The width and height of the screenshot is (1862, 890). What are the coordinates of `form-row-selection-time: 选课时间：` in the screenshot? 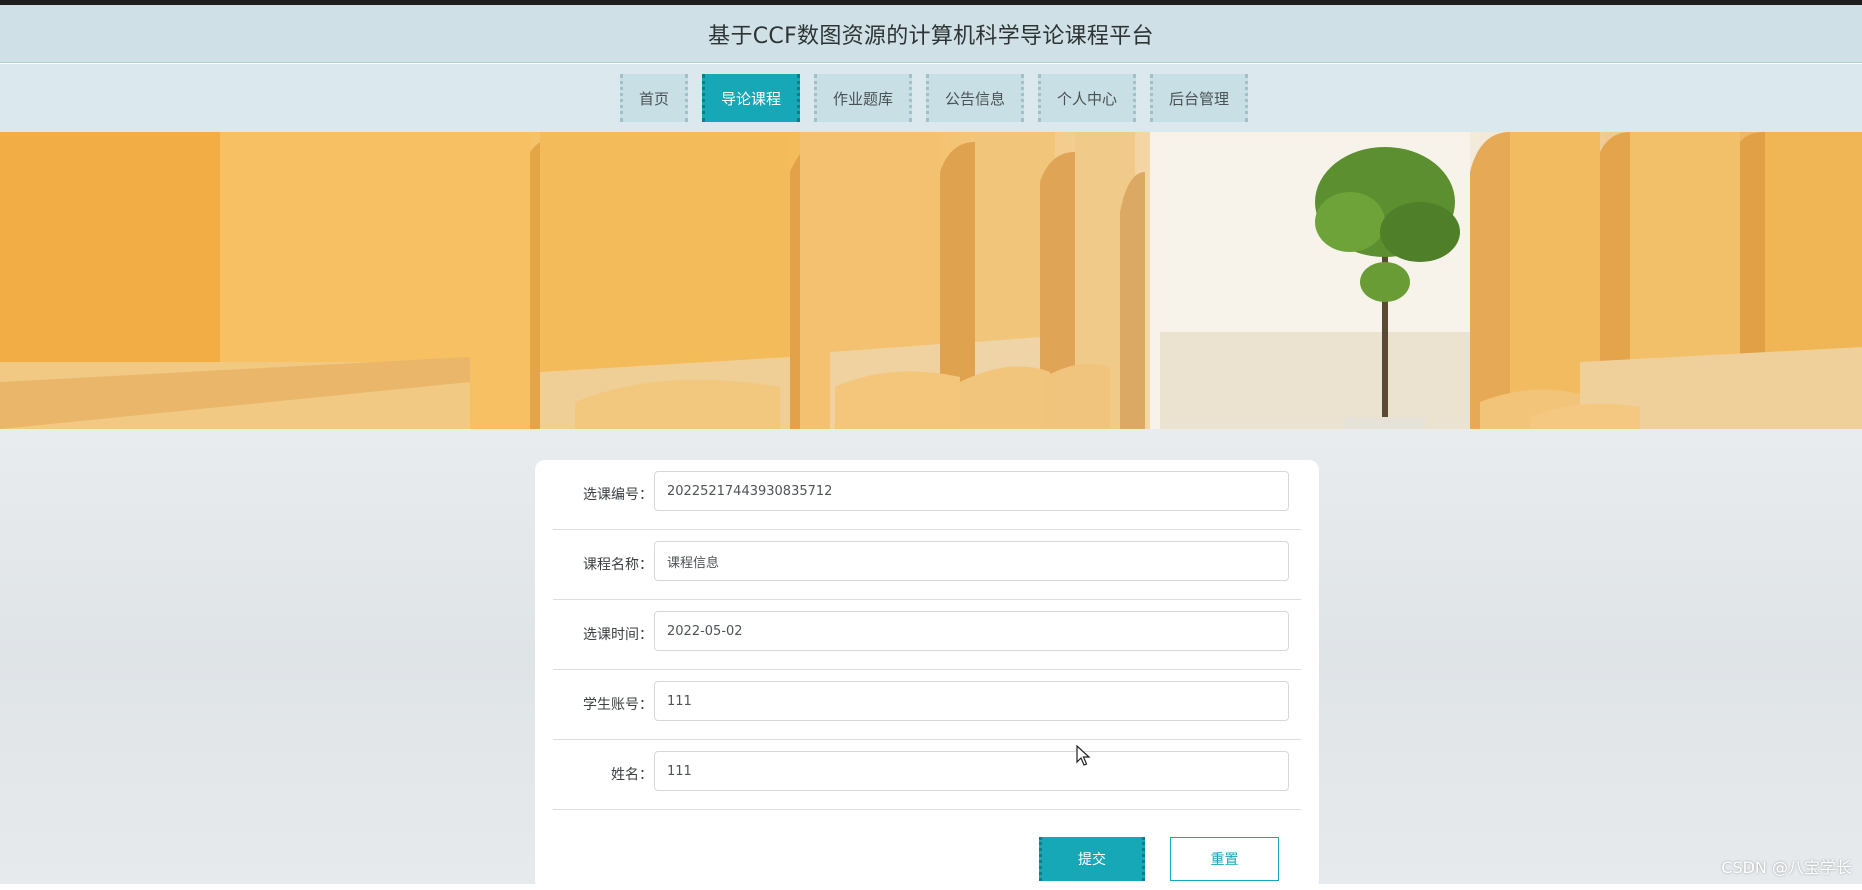 It's located at (927, 635).